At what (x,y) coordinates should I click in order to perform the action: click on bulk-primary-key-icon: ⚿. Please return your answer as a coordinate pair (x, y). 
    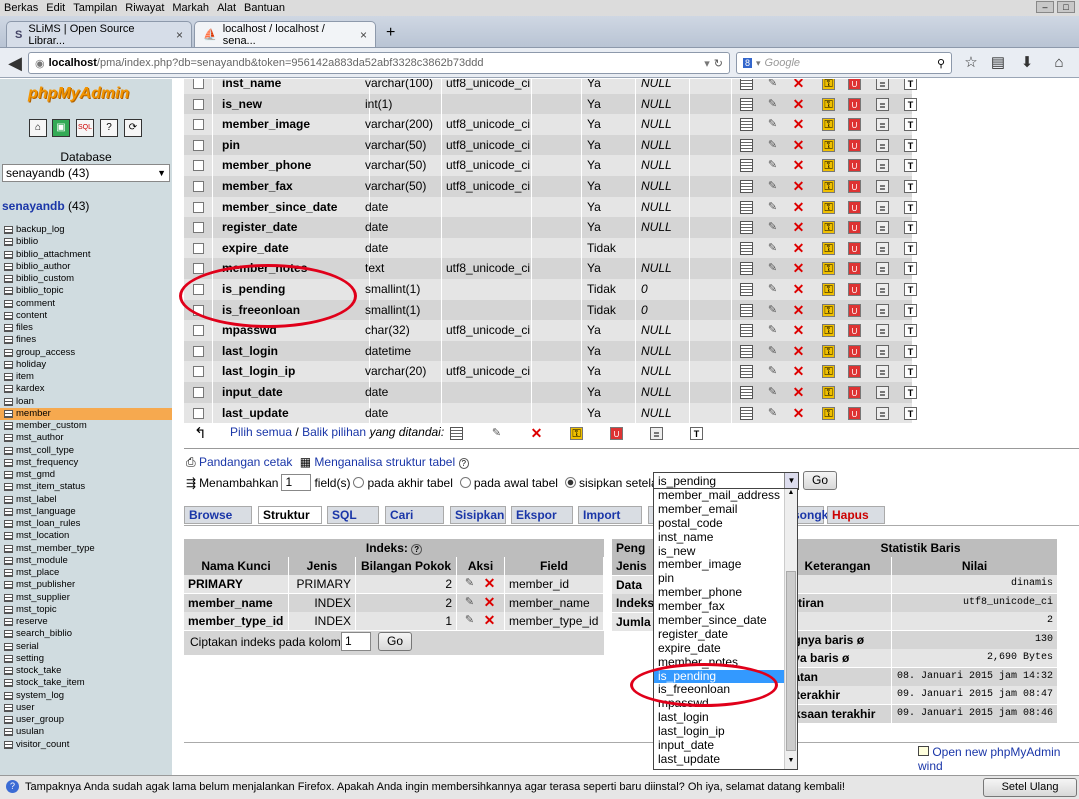
    Looking at the image, I should click on (576, 433).